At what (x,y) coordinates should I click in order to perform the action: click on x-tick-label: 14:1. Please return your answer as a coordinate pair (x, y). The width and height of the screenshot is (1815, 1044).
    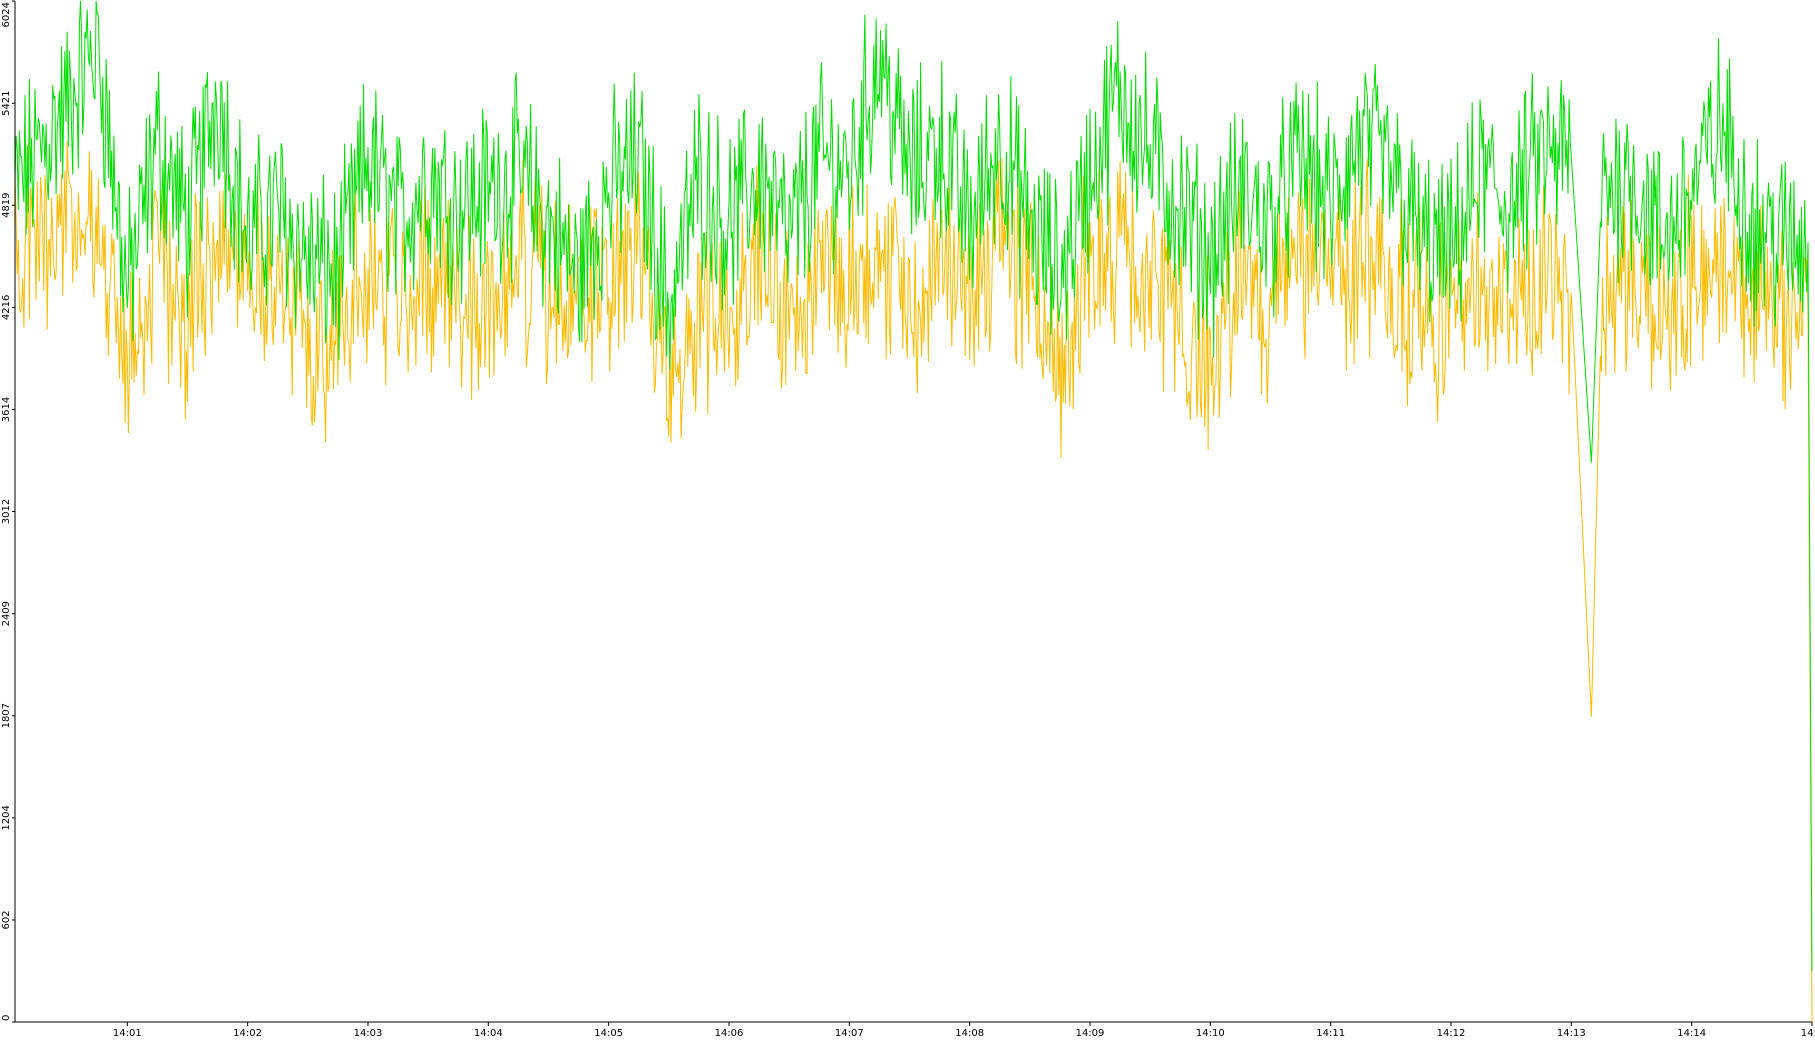
    Looking at the image, I should click on (1808, 1033).